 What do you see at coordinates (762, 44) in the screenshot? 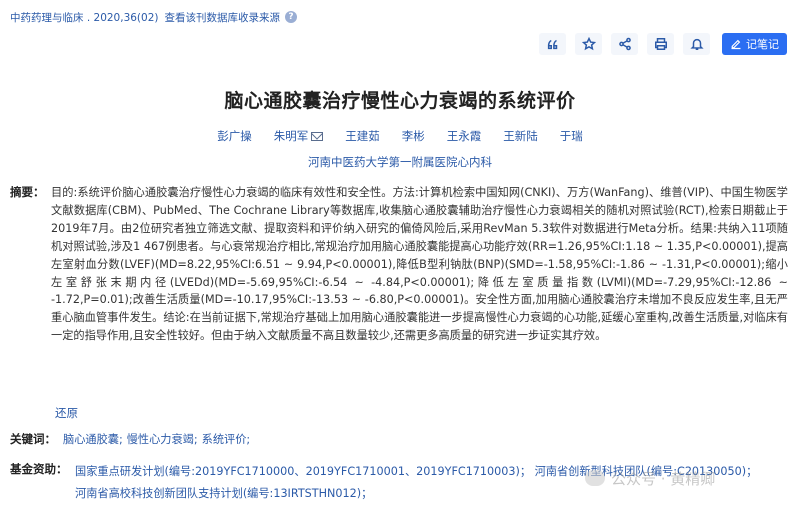
I see `take-note-label: 记笔记` at bounding box center [762, 44].